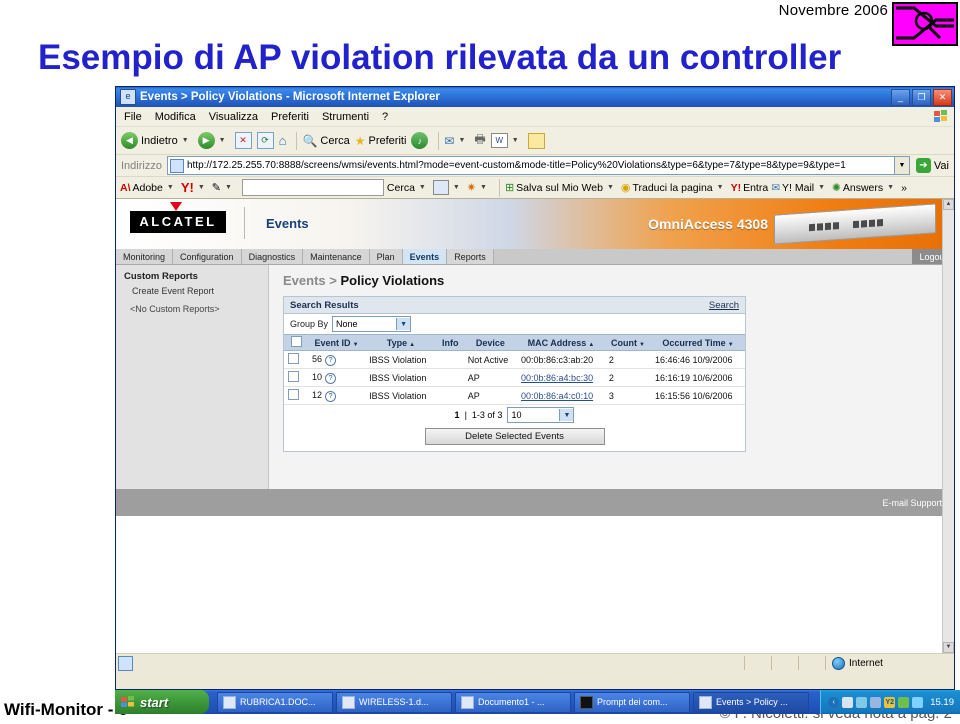 This screenshot has height=724, width=960. Describe the element at coordinates (325, 141) in the screenshot. I see `search-button: 🔍 Cerca` at that location.